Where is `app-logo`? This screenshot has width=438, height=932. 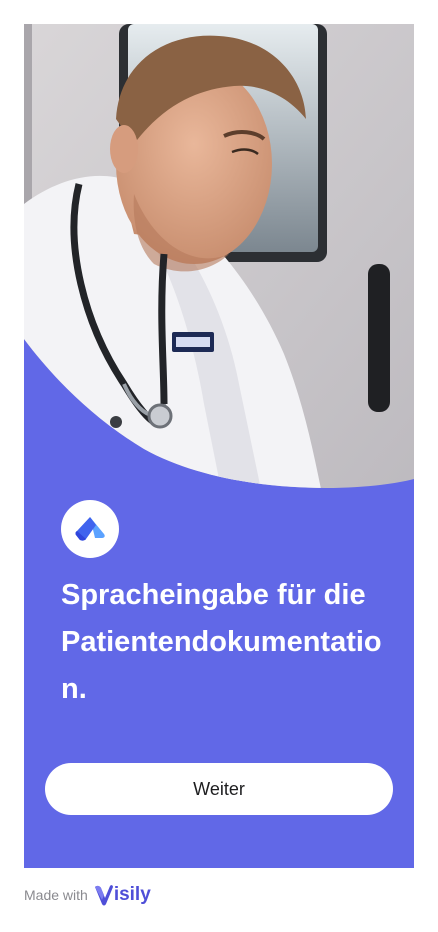
app-logo is located at coordinates (90, 529).